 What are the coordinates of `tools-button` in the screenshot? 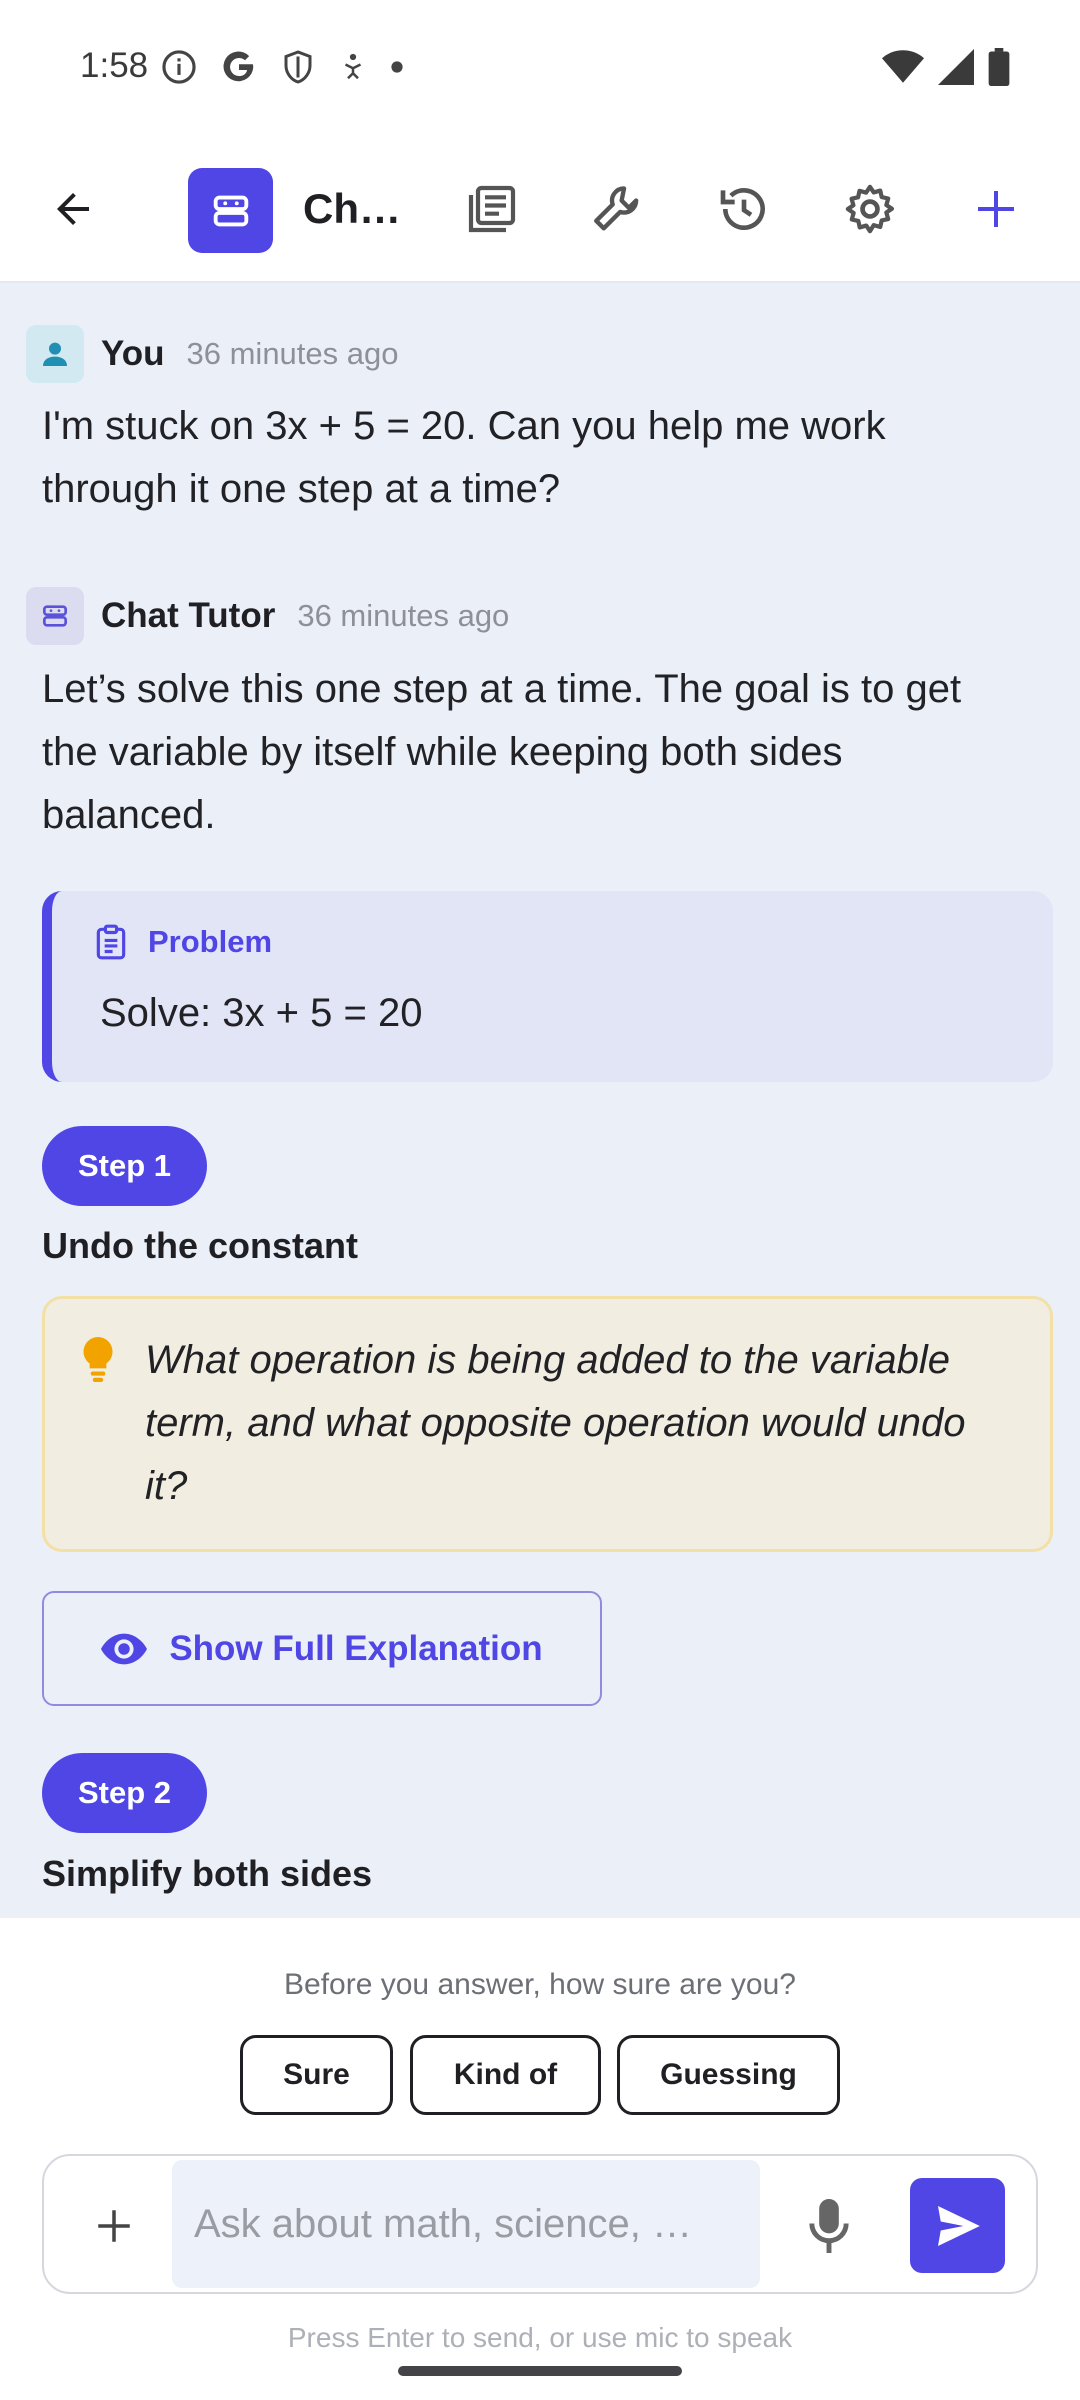 It's located at (618, 209).